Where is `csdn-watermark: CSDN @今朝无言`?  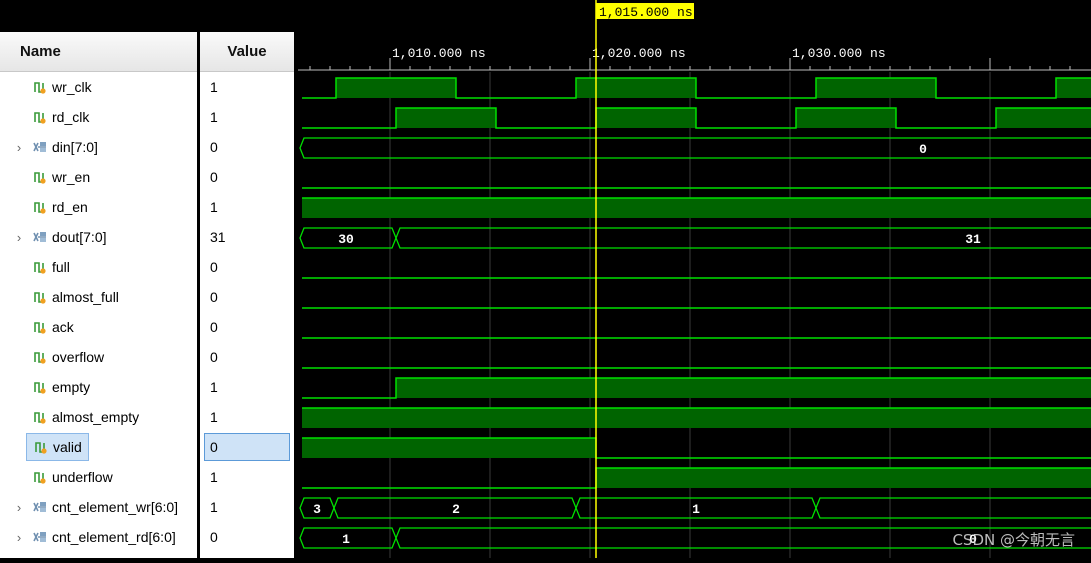
csdn-watermark: CSDN @今朝无言 is located at coordinates (1013, 540).